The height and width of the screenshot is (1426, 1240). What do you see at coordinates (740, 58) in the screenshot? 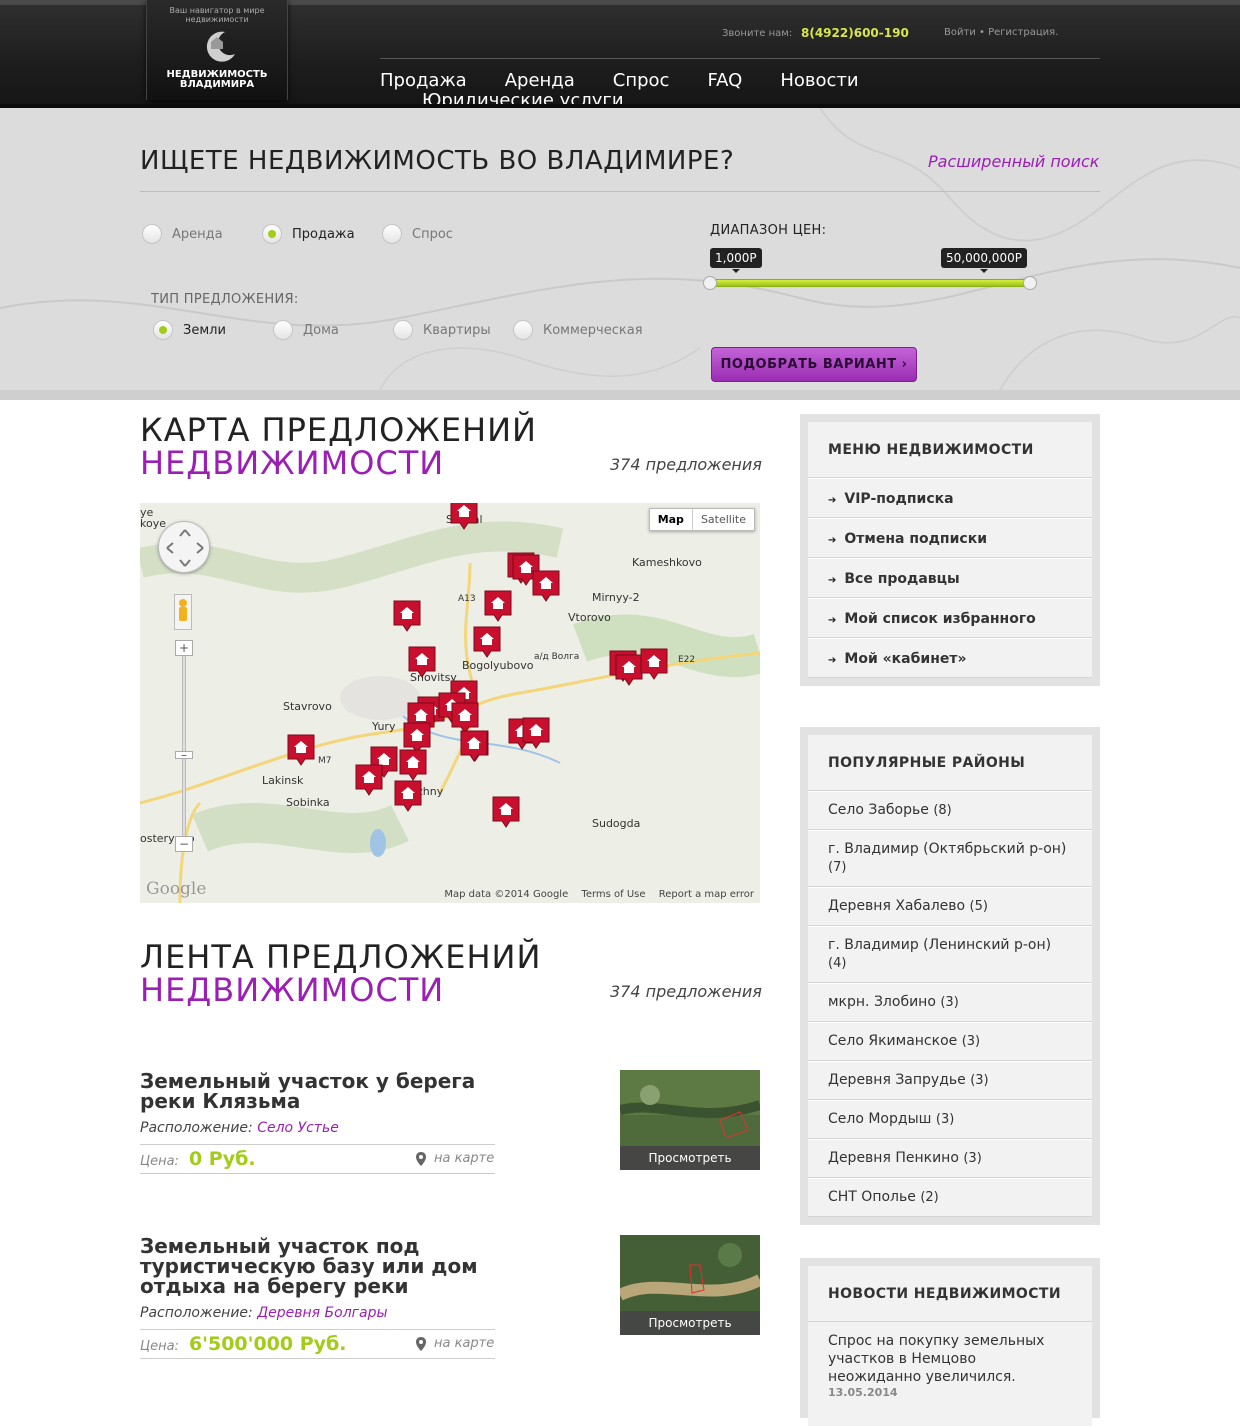
I see `nav-divider` at bounding box center [740, 58].